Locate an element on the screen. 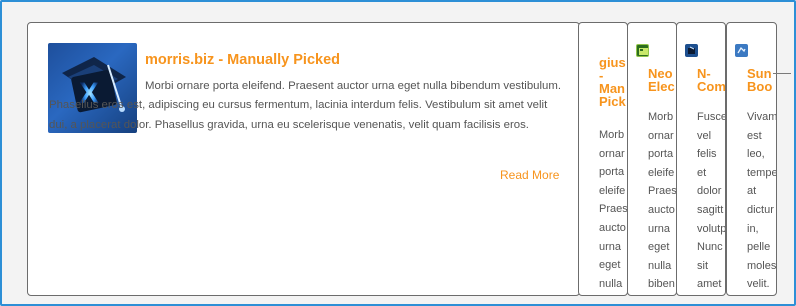  green-app-icon is located at coordinates (642, 50).